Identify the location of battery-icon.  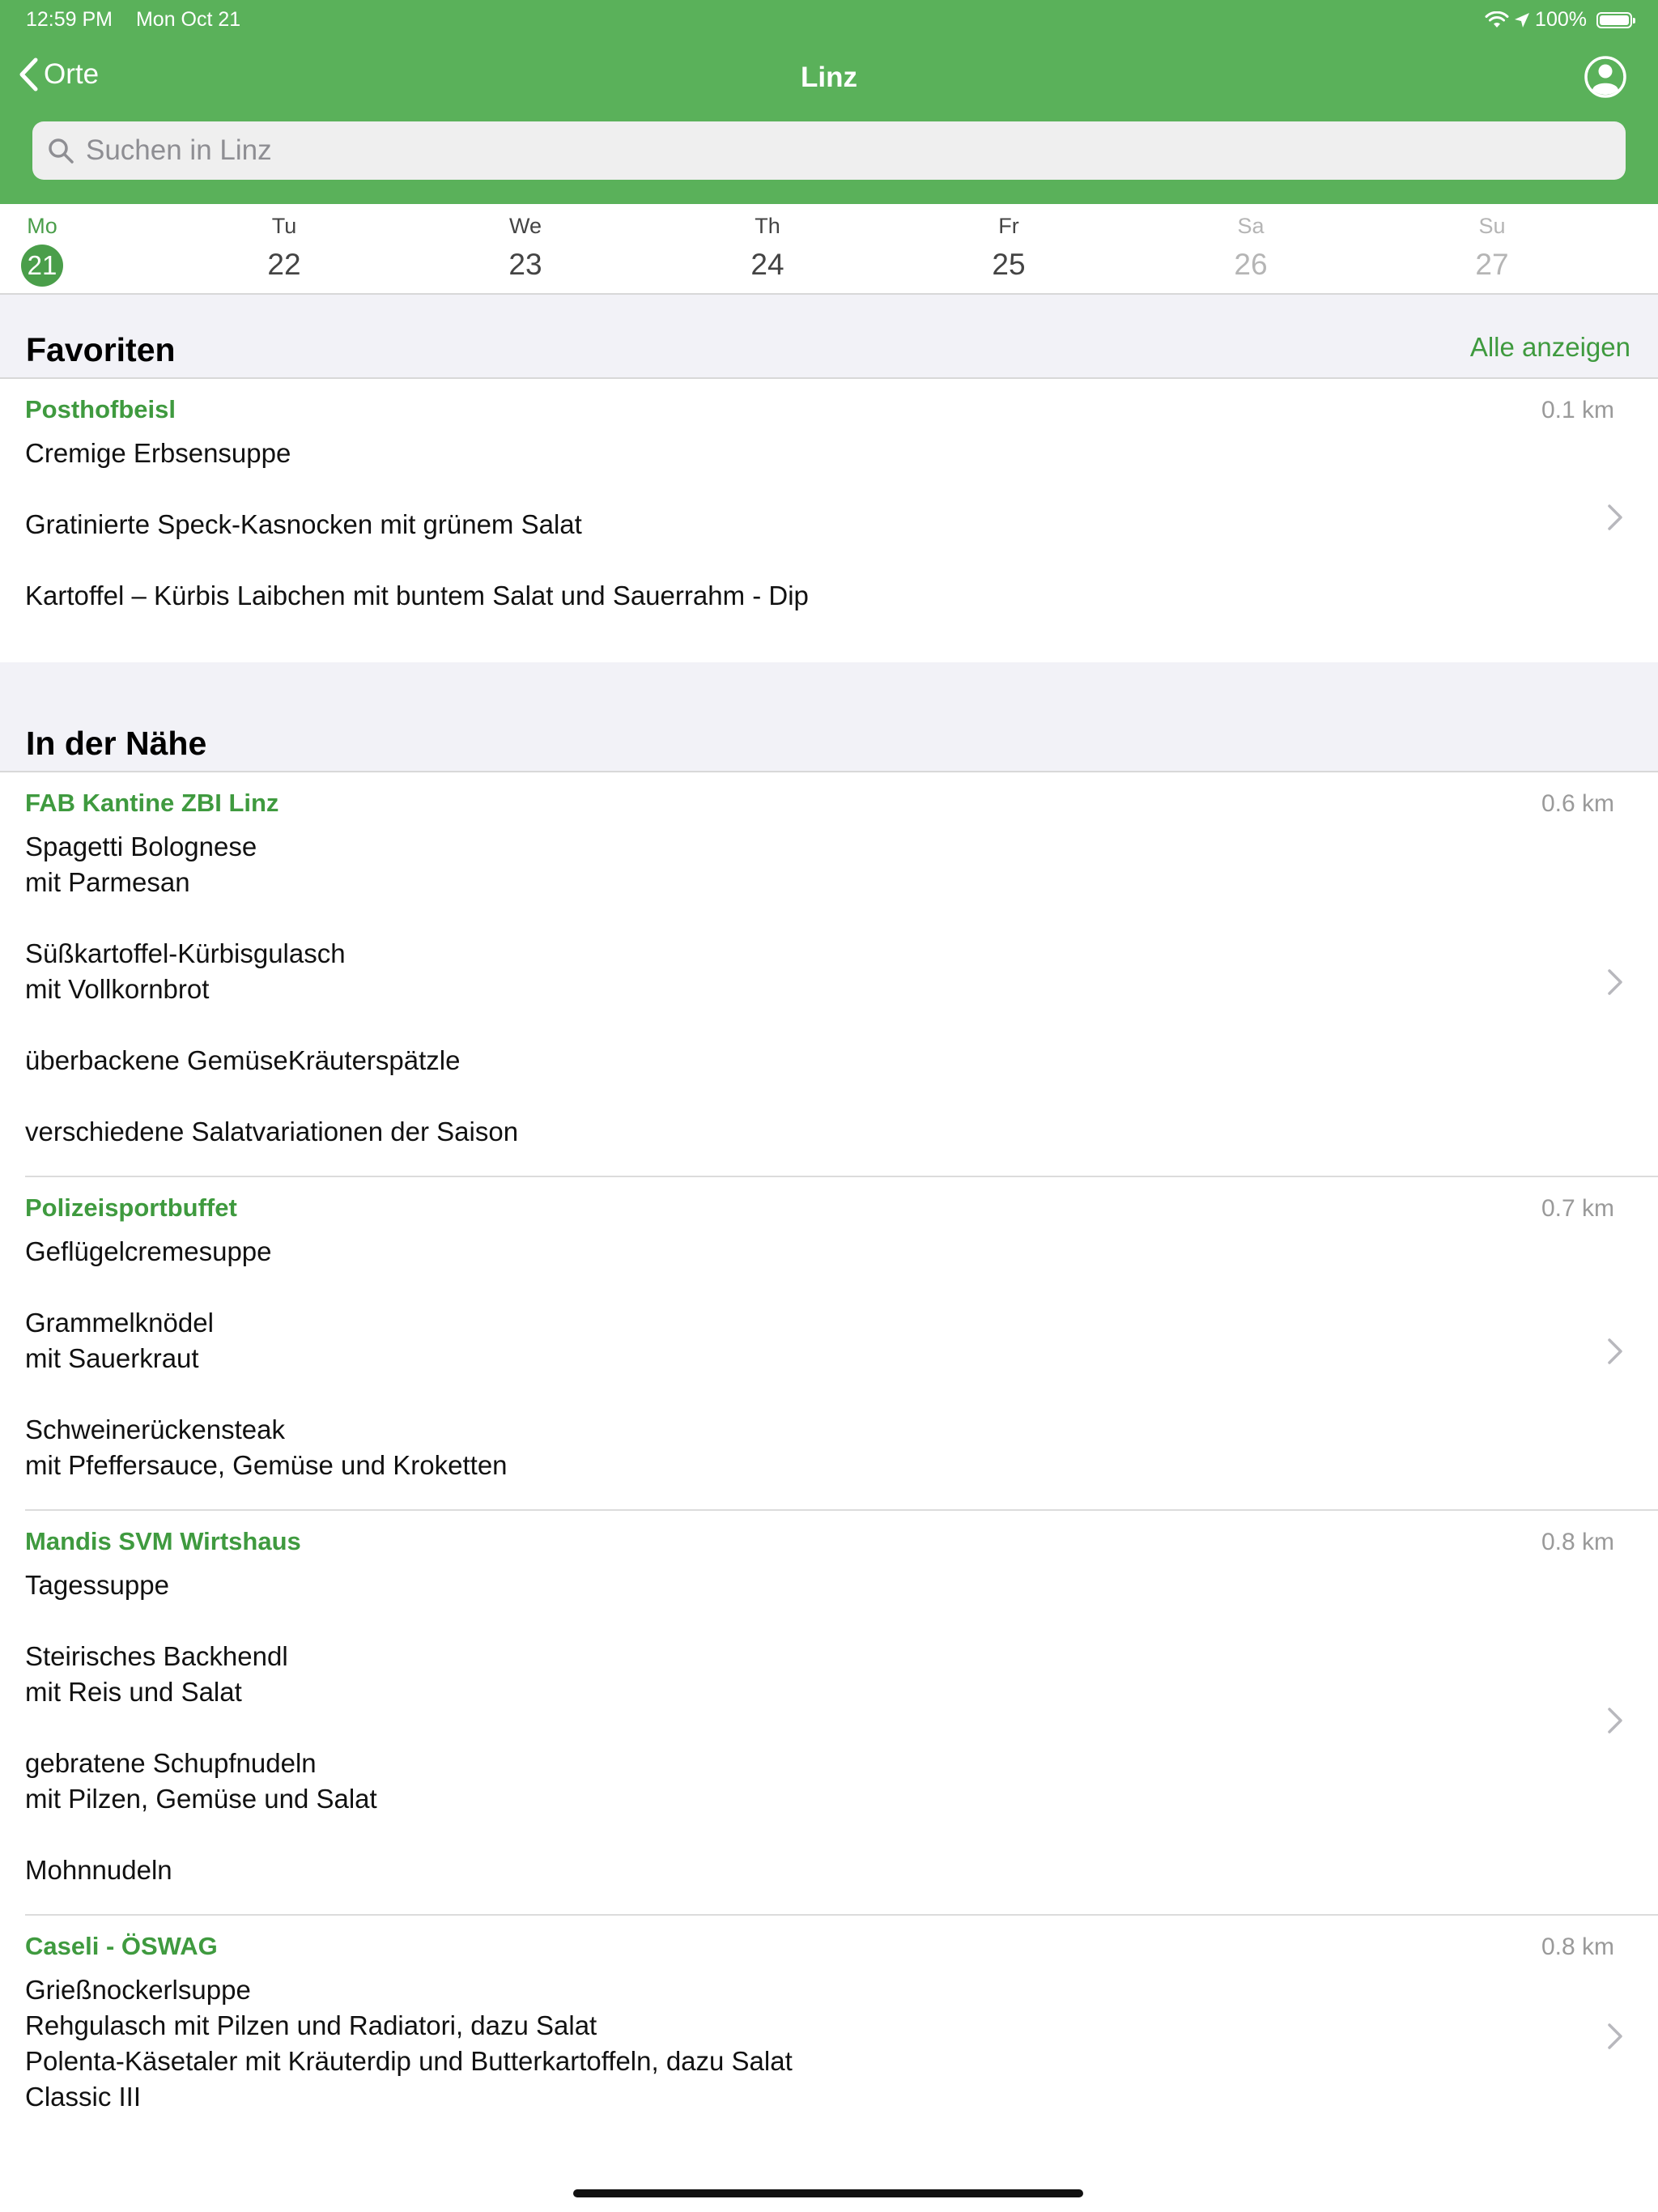
(1615, 19).